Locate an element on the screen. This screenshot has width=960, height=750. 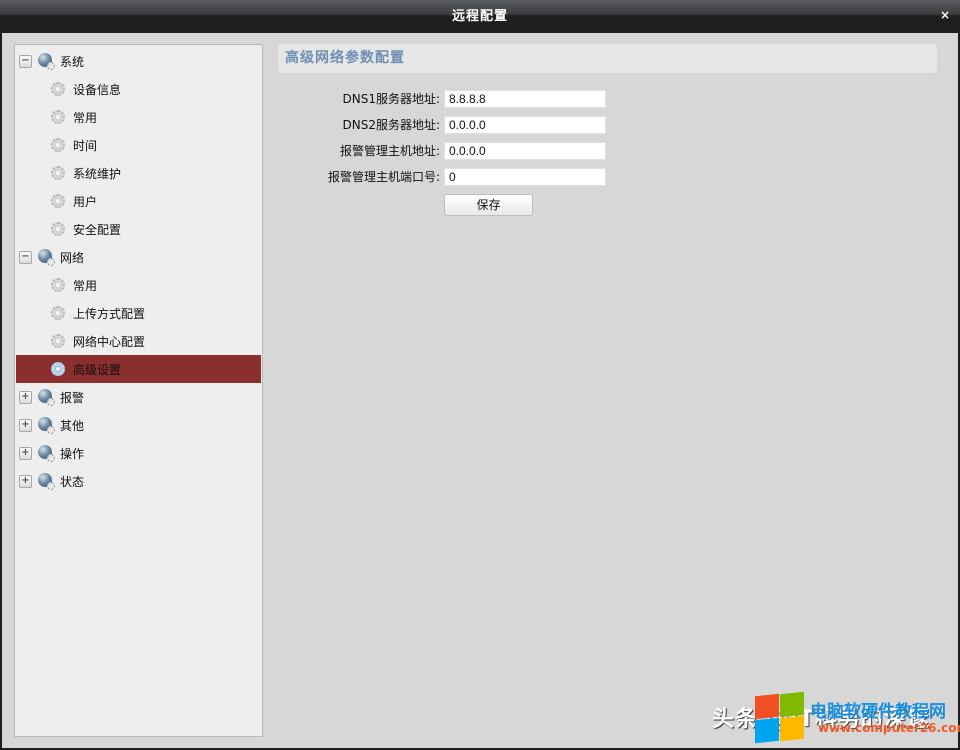
tree-item-upload-mode: 上传方式配置 is located at coordinates (138, 313).